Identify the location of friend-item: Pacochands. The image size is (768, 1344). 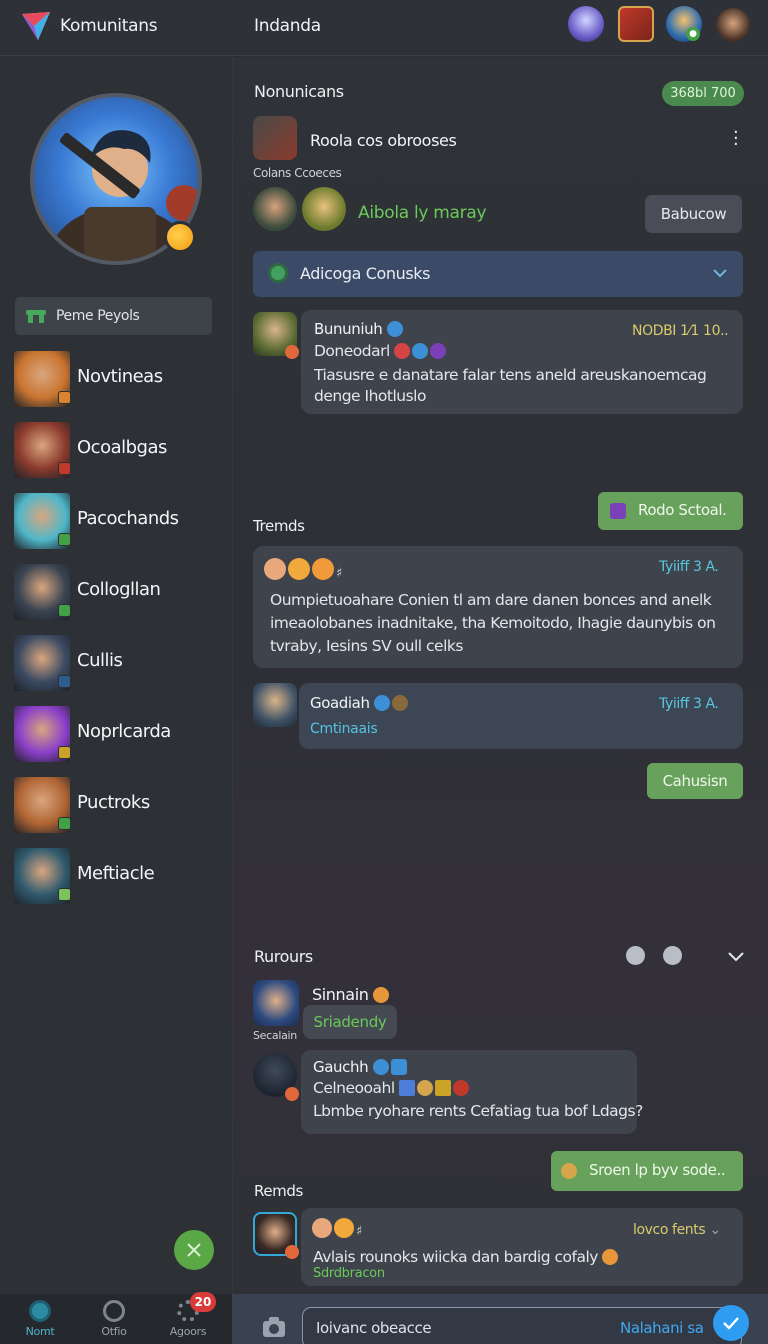
(119, 522).